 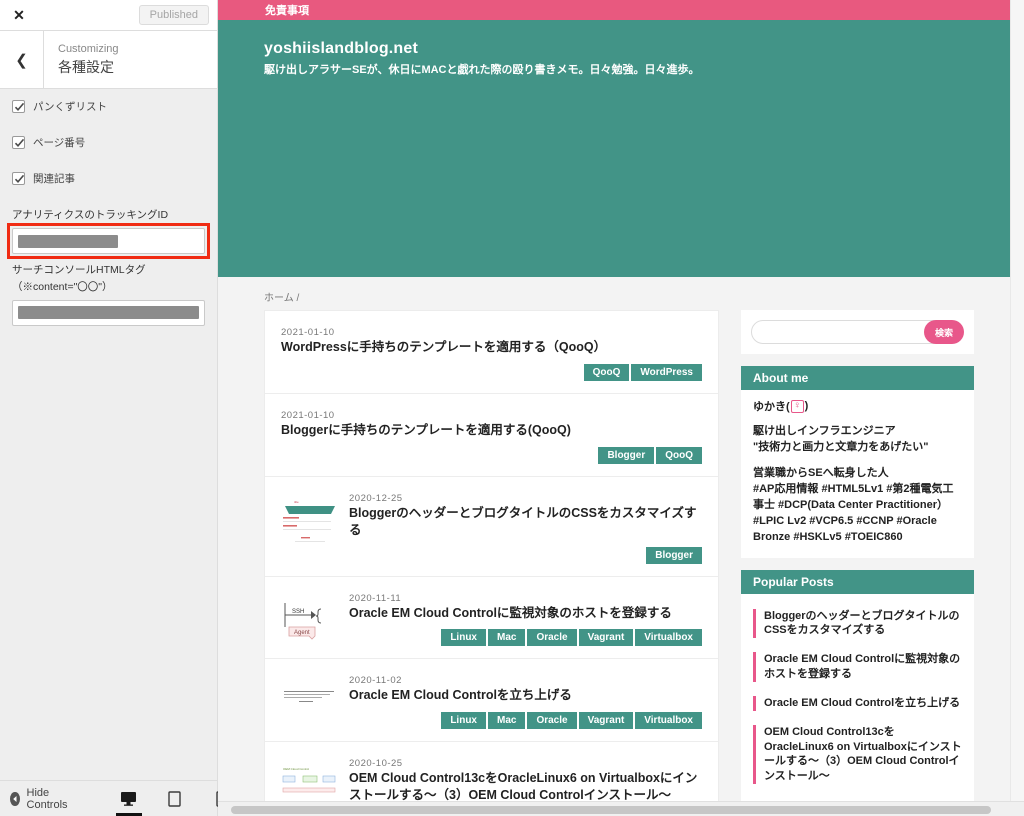 What do you see at coordinates (376, 498) in the screenshot?
I see `post-date: 2020-12-25` at bounding box center [376, 498].